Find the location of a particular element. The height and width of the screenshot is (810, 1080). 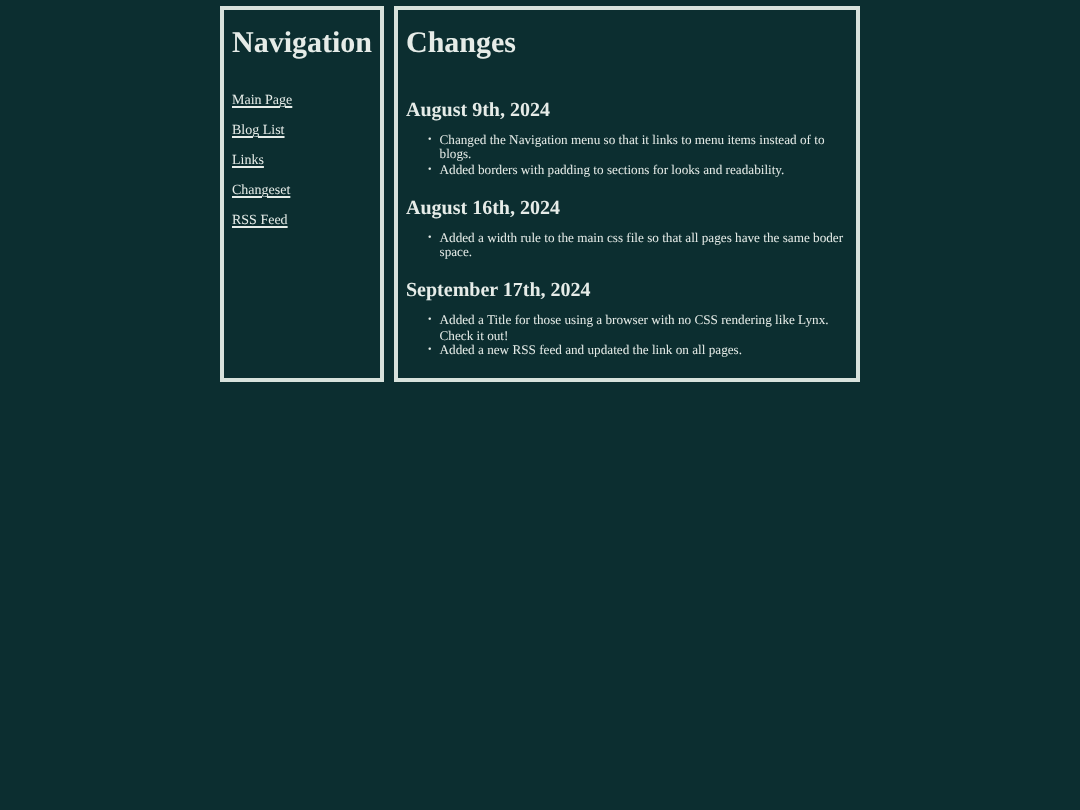

date-heading: September 17th, 2024 is located at coordinates (498, 291).